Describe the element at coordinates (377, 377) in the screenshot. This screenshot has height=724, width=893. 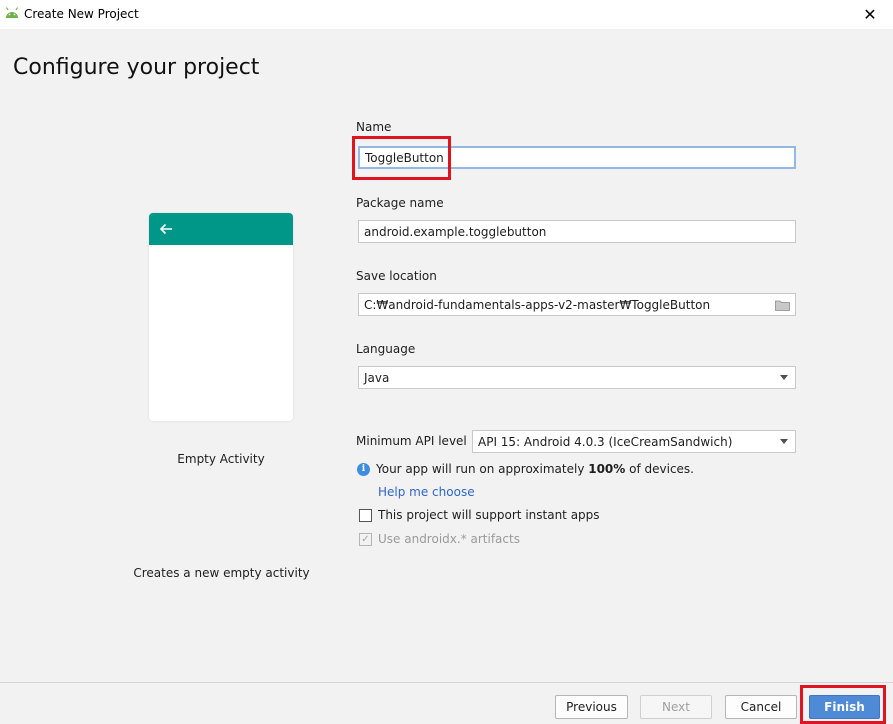
I see `language-value: Java` at that location.